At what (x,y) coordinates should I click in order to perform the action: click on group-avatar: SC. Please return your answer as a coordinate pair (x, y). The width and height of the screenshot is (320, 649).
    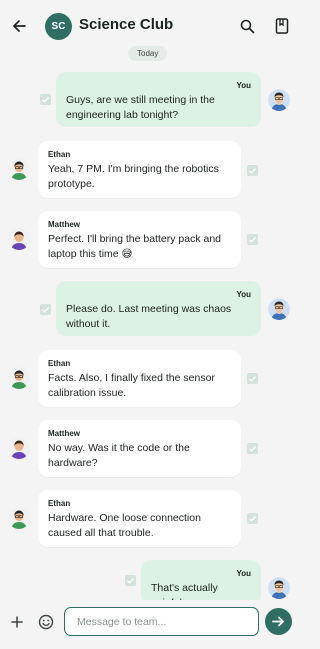
    Looking at the image, I should click on (58, 26).